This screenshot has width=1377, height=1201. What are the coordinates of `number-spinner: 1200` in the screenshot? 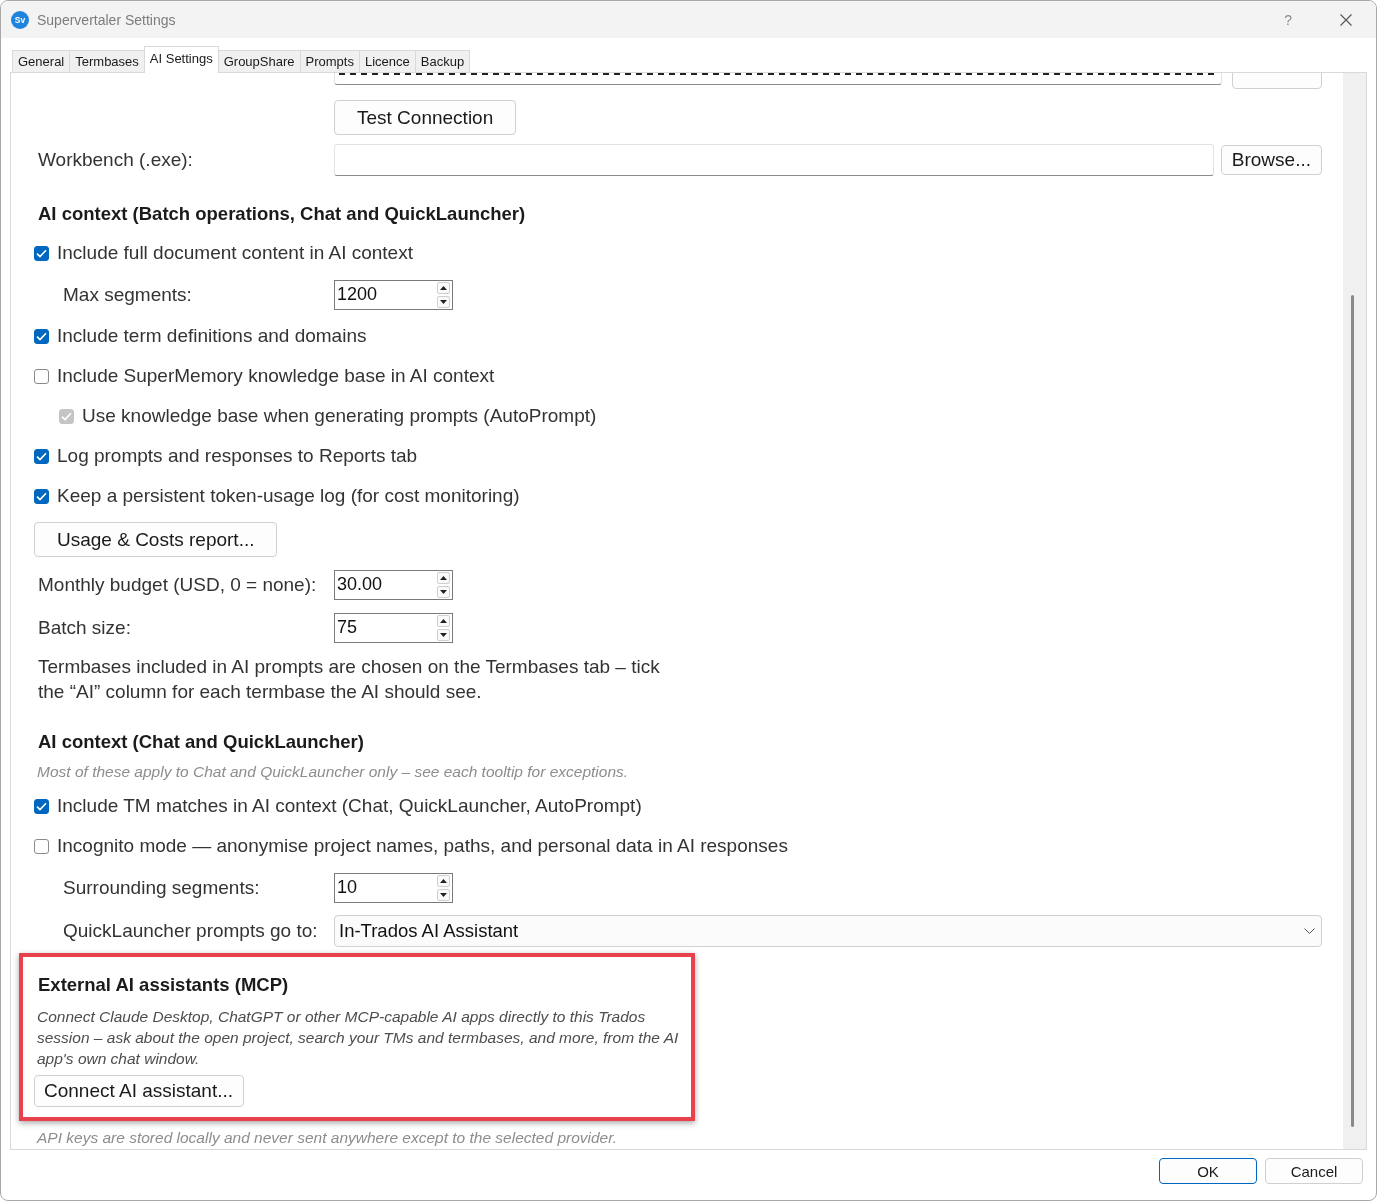 It's located at (393, 294).